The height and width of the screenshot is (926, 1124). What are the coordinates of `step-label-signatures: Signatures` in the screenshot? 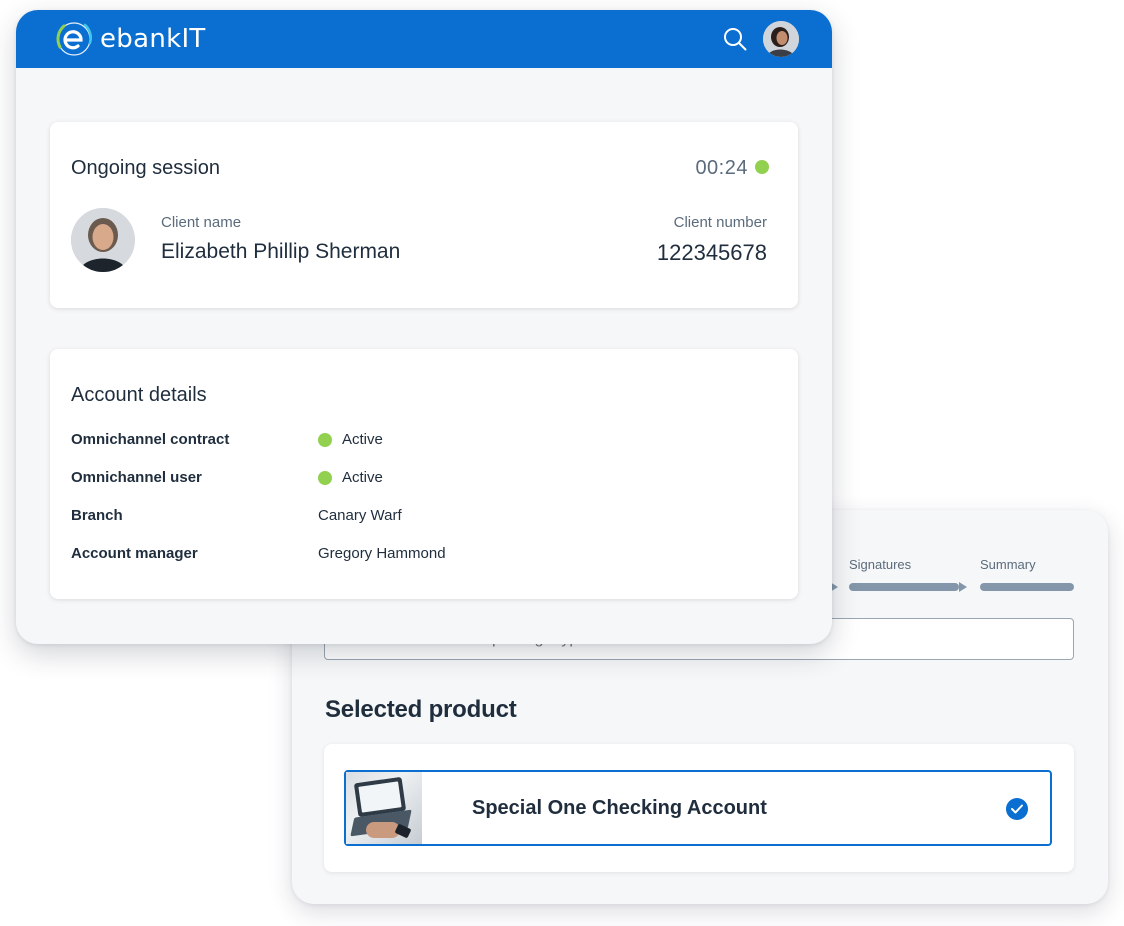 It's located at (880, 564).